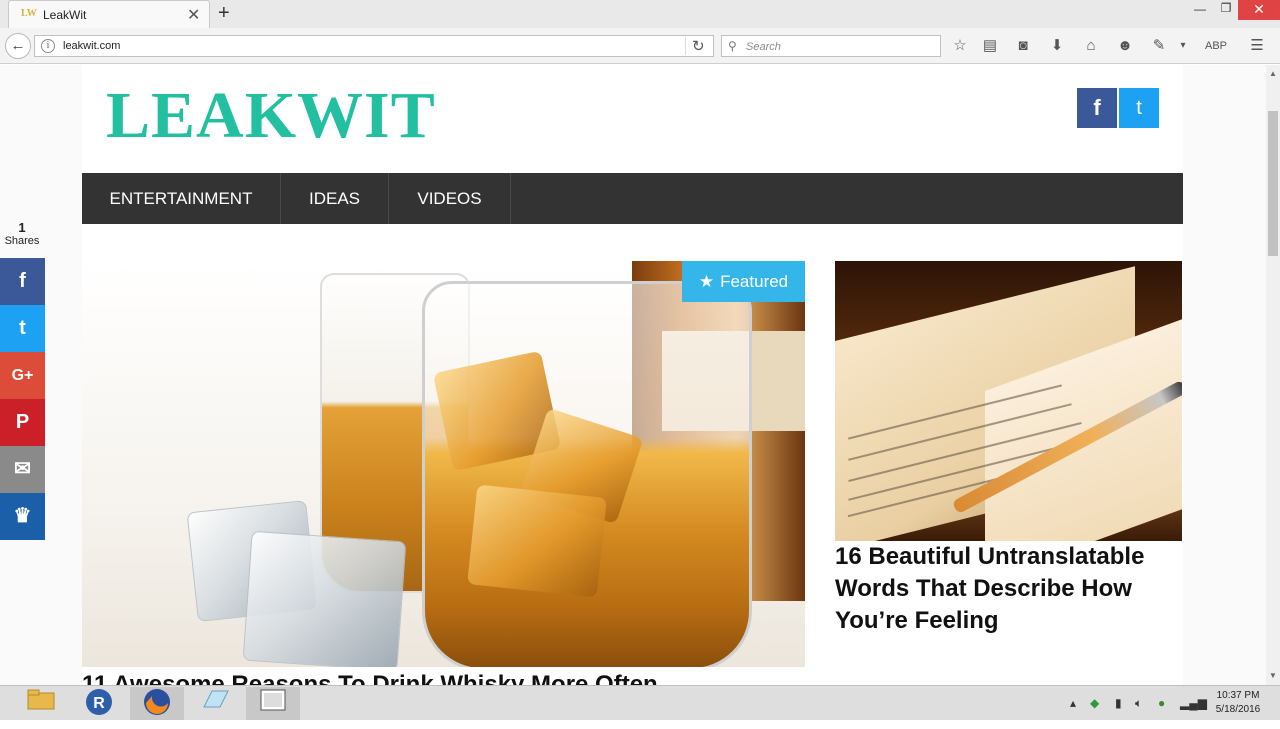  What do you see at coordinates (1183, 46) in the screenshot?
I see `dropdown-icon: ▾` at bounding box center [1183, 46].